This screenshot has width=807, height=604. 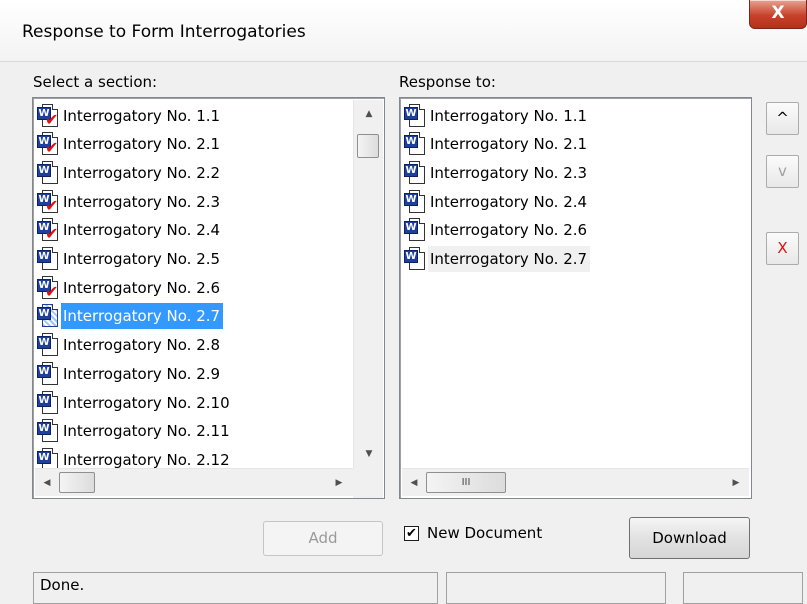 I want to click on download-button: Download, so click(x=689, y=538).